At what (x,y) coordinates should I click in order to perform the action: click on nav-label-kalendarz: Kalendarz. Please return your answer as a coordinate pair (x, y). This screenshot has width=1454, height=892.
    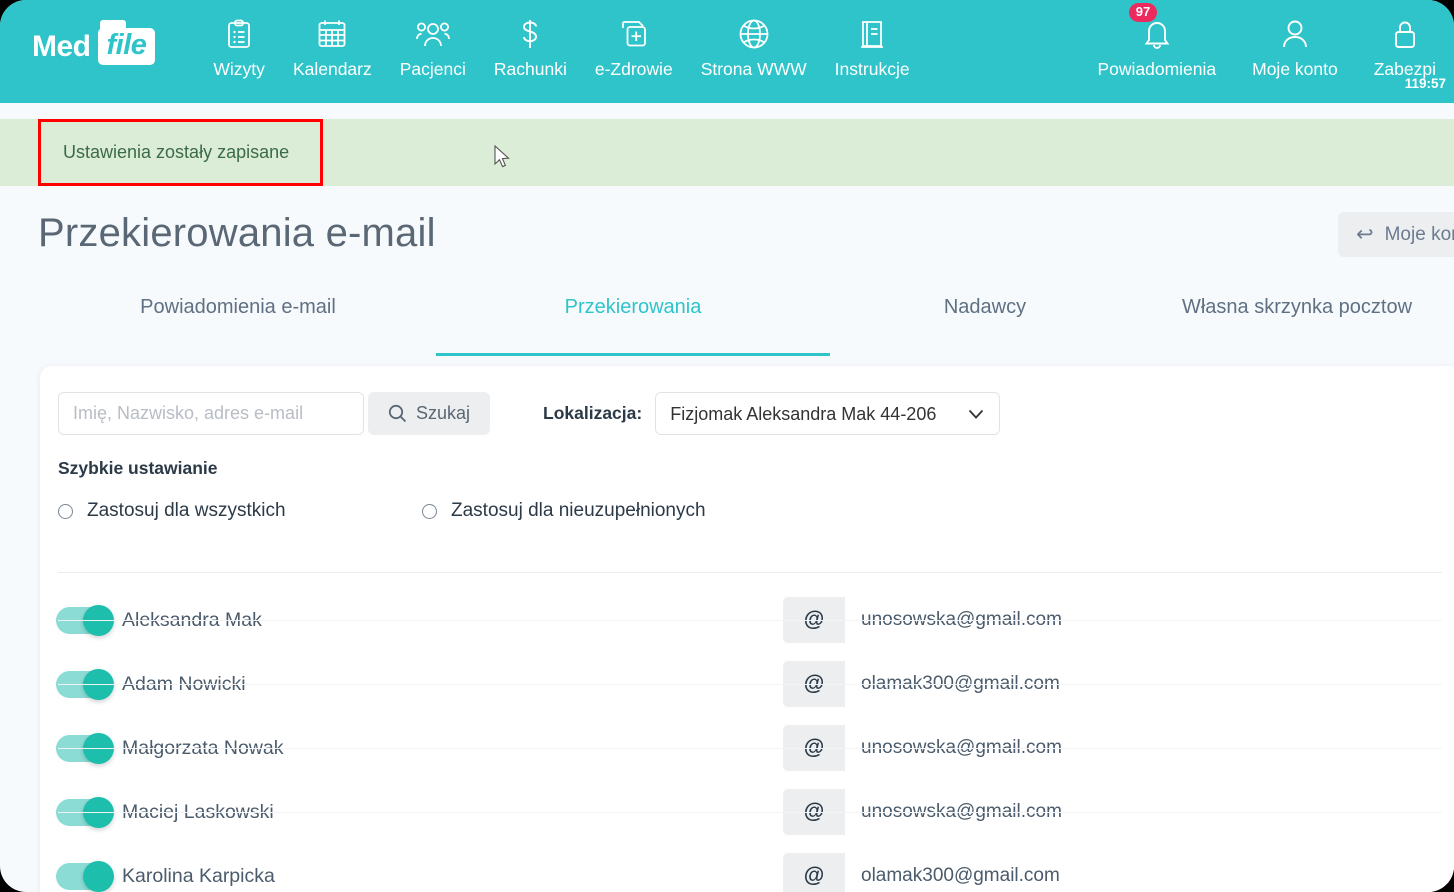
    Looking at the image, I should click on (332, 69).